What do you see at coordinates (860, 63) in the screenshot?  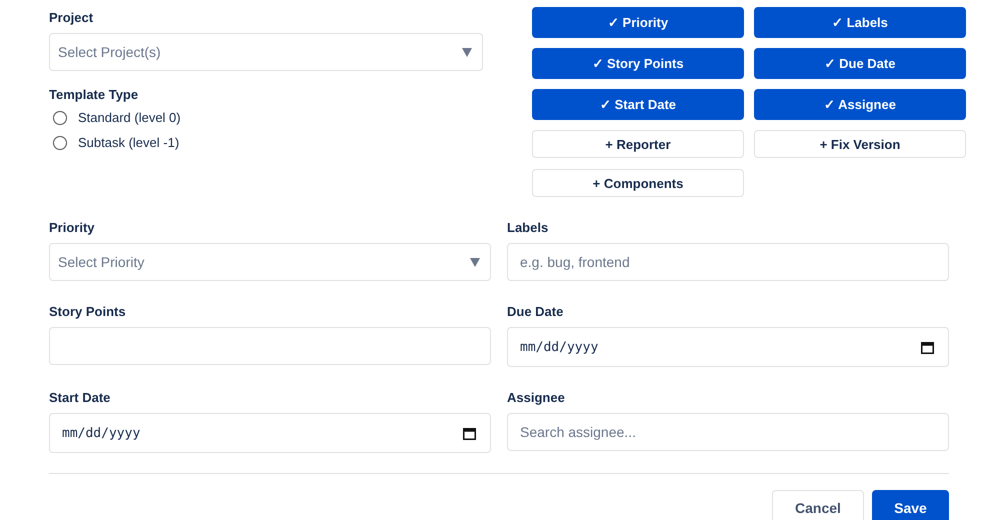 I see `field-toggle-button: ✓ Due Date` at bounding box center [860, 63].